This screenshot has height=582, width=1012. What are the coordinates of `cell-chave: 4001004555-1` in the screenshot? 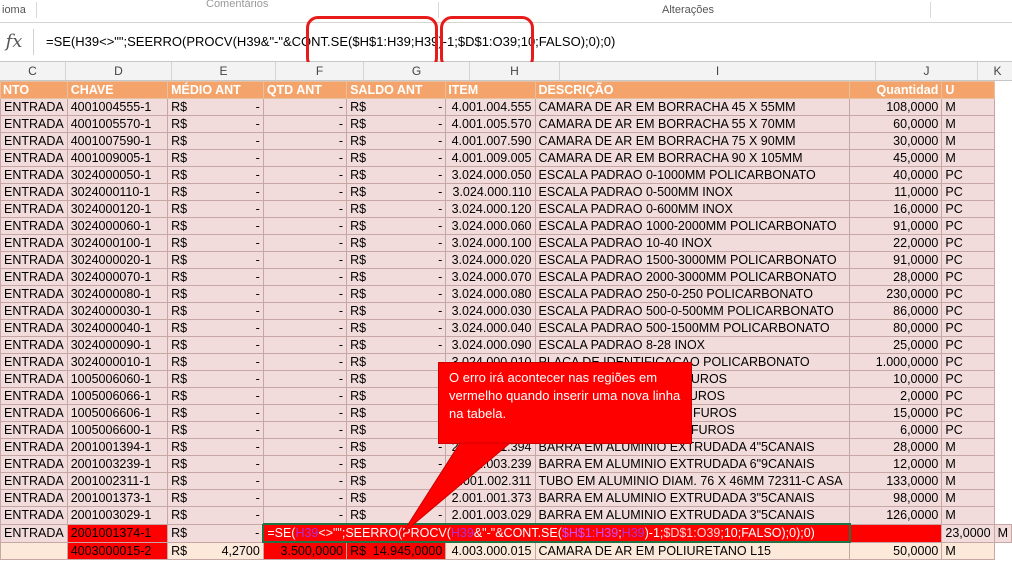 It's located at (117, 107).